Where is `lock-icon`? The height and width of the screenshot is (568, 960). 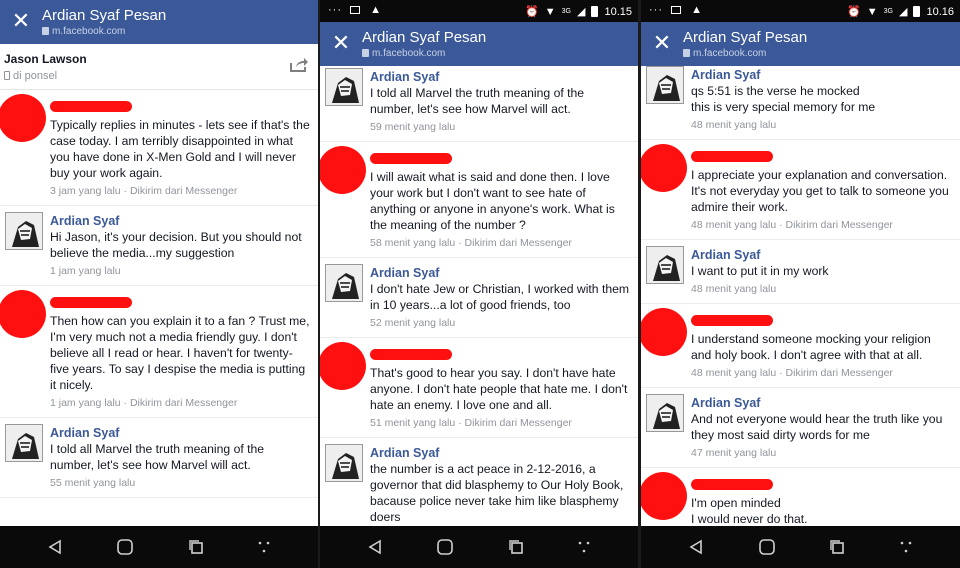
lock-icon is located at coordinates (365, 53).